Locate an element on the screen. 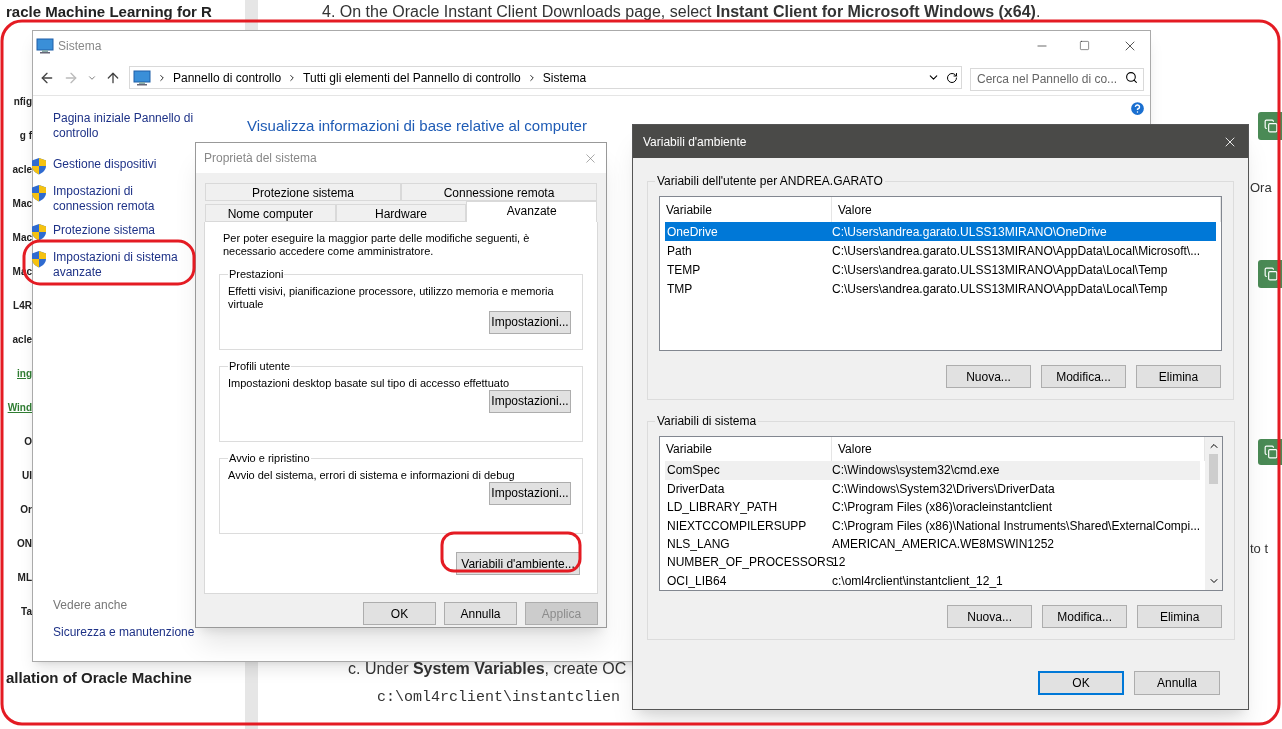  see-also-title: Vedere anche is located at coordinates (91, 605).